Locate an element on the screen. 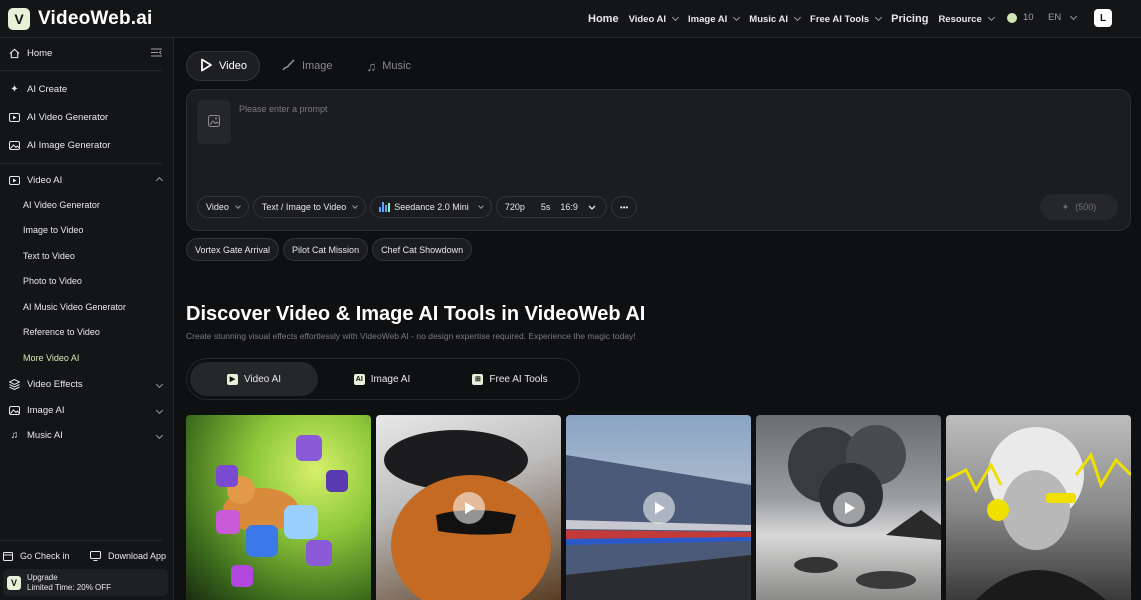  output-settings: 720p 5s 16:9 is located at coordinates (551, 207).